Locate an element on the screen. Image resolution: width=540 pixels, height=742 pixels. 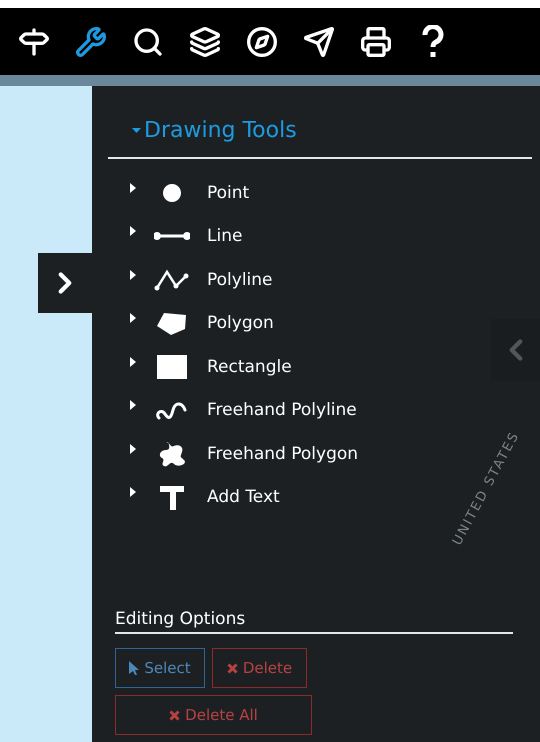
printer-icon is located at coordinates (376, 42).